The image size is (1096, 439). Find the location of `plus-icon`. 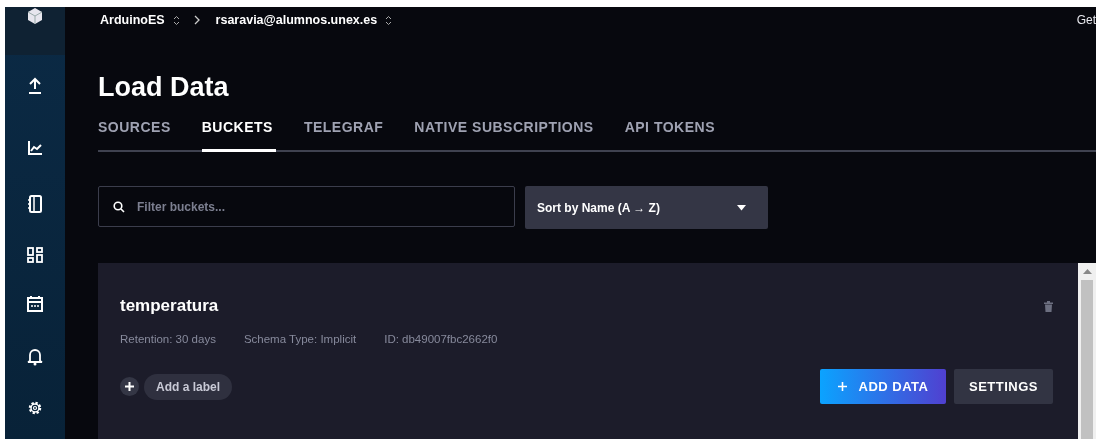

plus-icon is located at coordinates (842, 386).